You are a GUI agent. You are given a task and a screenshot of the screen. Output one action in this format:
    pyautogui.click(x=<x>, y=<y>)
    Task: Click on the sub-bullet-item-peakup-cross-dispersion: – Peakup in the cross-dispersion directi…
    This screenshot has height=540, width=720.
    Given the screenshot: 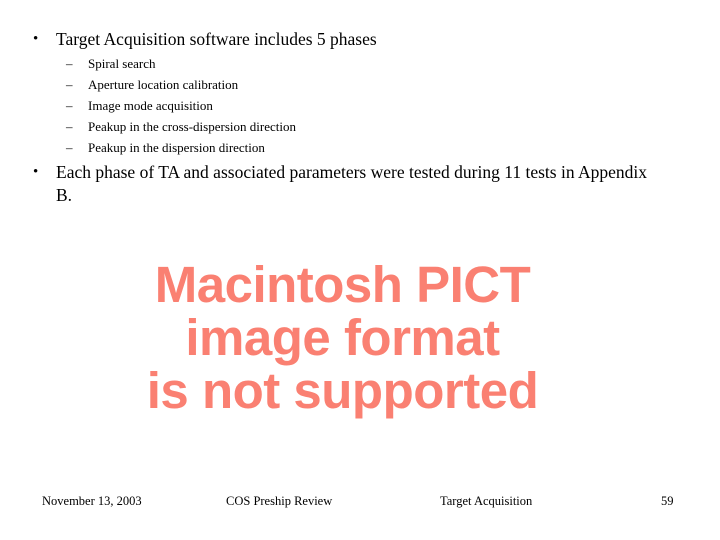 What is the action you would take?
    pyautogui.click(x=330, y=126)
    